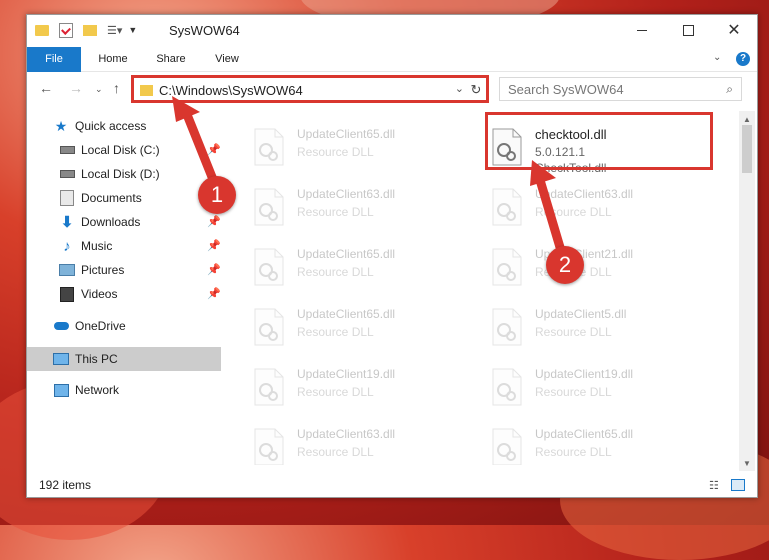  What do you see at coordinates (109, 150) in the screenshot?
I see `nav-item-local-disk-c: Local Disk (C:)` at bounding box center [109, 150].